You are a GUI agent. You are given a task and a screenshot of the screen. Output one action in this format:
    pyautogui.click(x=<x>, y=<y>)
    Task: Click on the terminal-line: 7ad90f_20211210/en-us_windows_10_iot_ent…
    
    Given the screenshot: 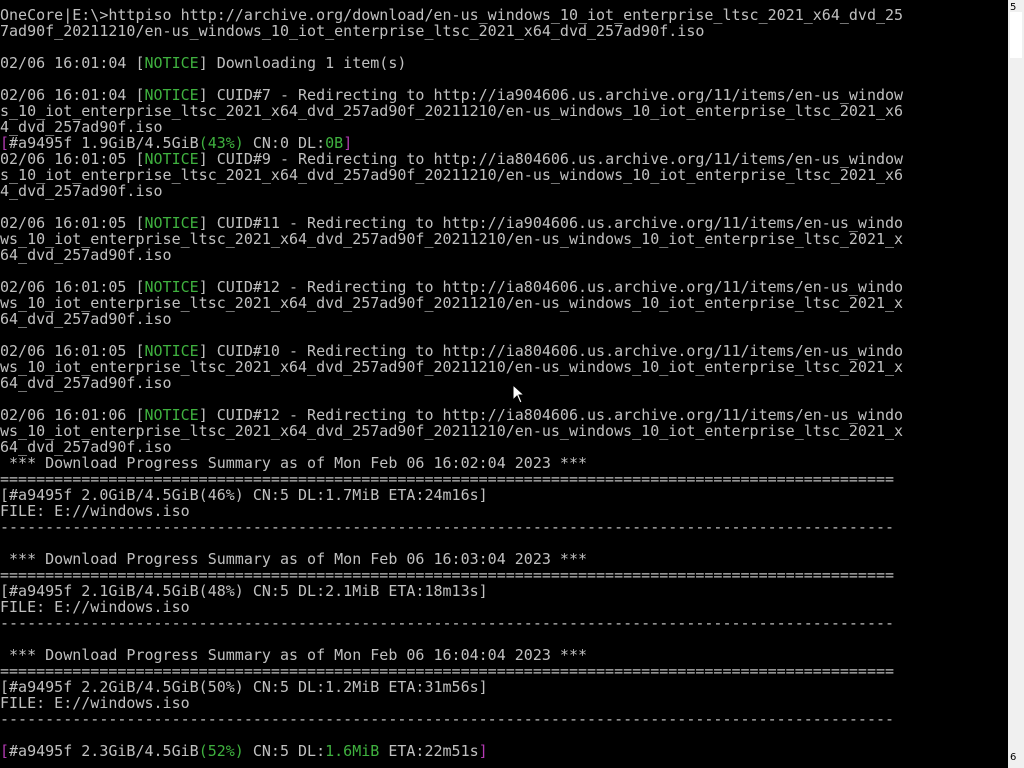 What is the action you would take?
    pyautogui.click(x=451, y=31)
    